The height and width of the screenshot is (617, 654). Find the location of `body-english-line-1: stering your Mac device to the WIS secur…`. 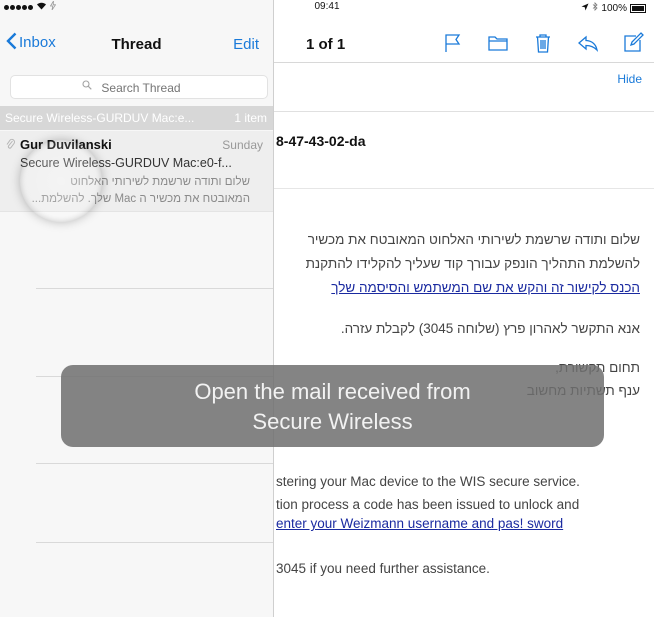

body-english-line-1: stering your Mac device to the WIS secur… is located at coordinates (428, 481).